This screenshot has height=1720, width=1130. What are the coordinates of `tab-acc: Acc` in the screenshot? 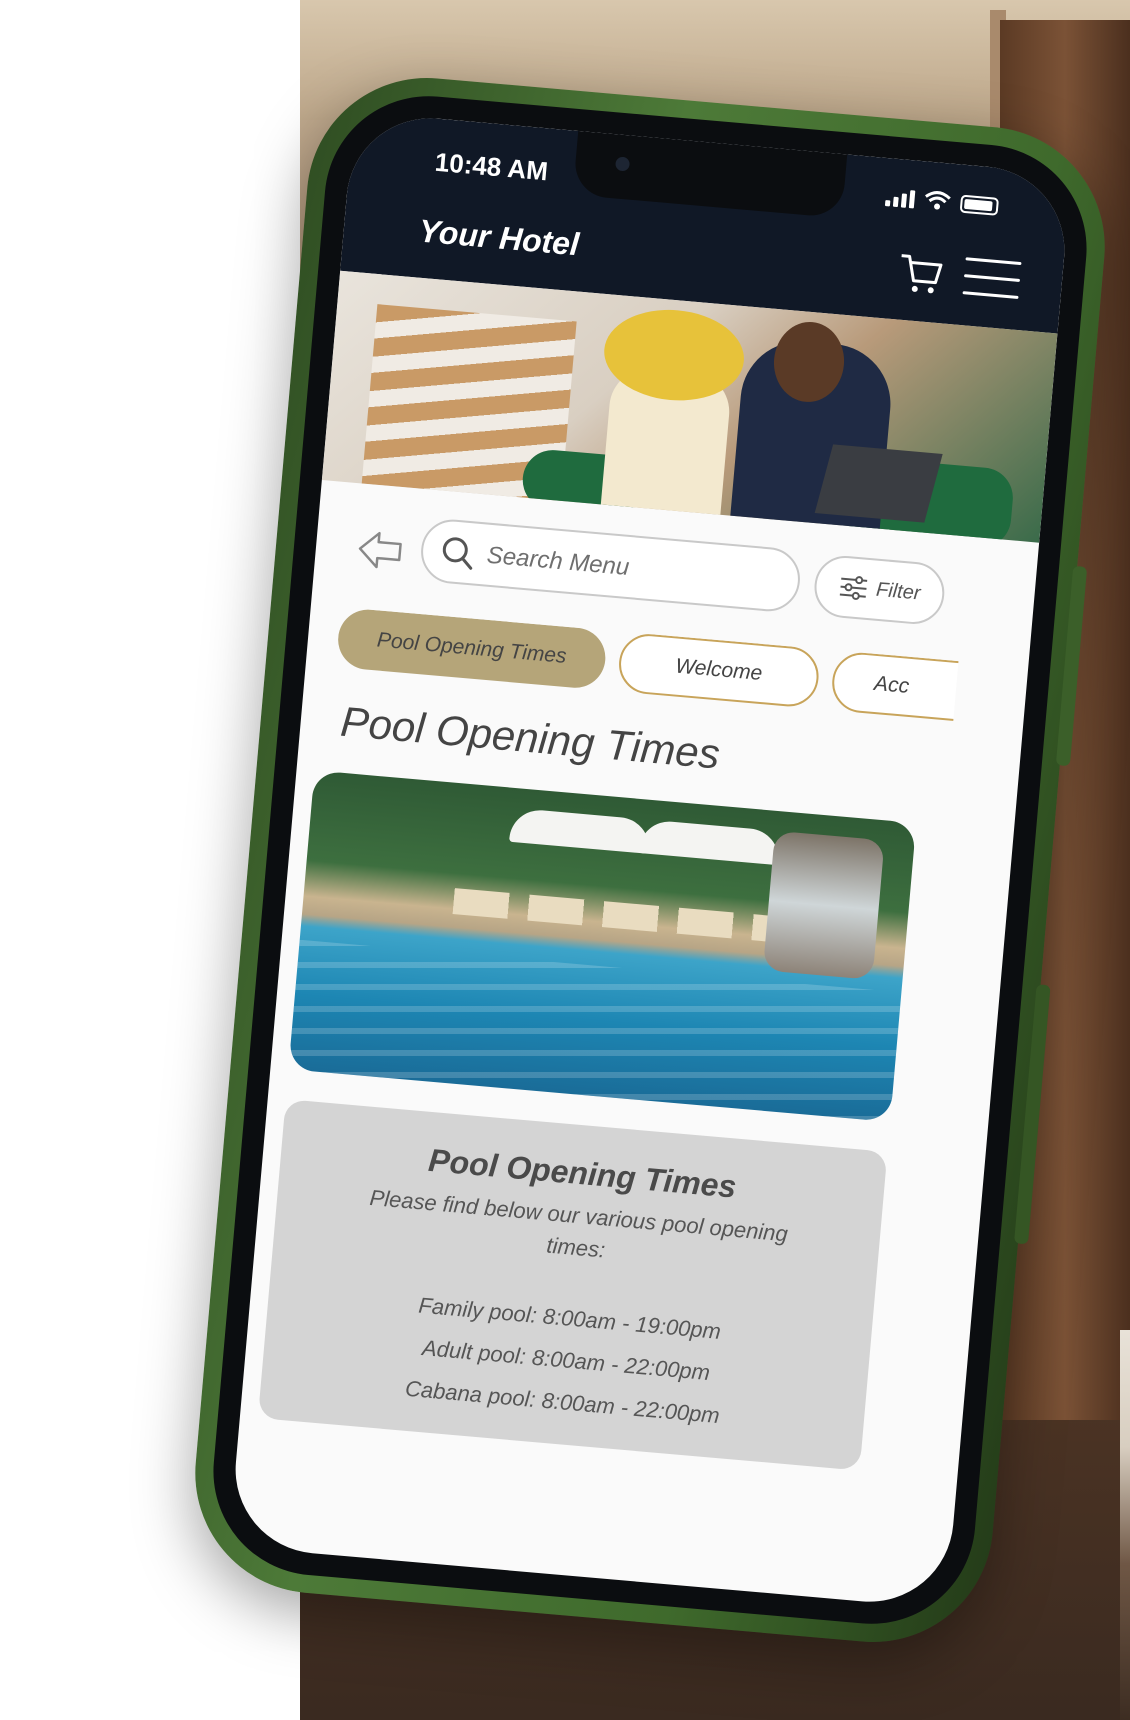 It's located at (894, 687).